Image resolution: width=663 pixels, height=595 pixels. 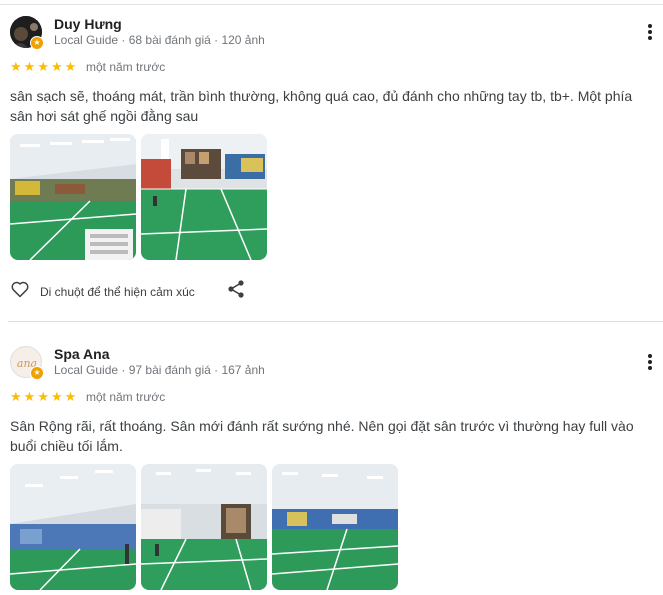 I want to click on share-icon, so click(x=236, y=291).